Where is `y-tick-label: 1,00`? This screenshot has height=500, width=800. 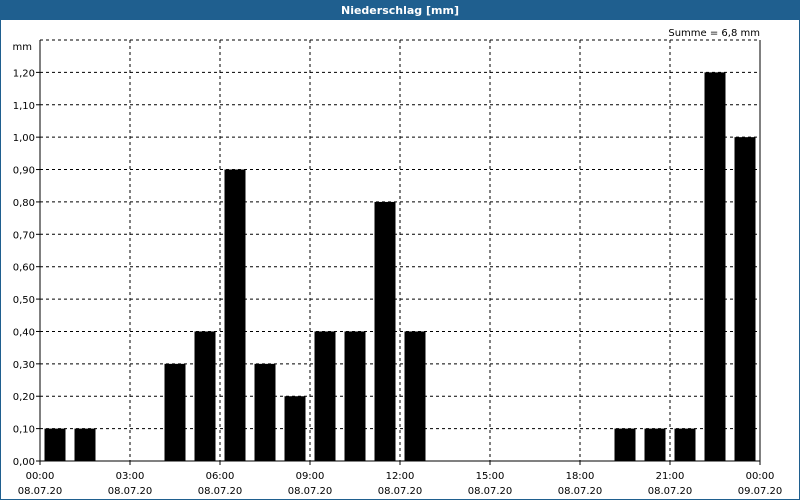 y-tick-label: 1,00 is located at coordinates (24, 138).